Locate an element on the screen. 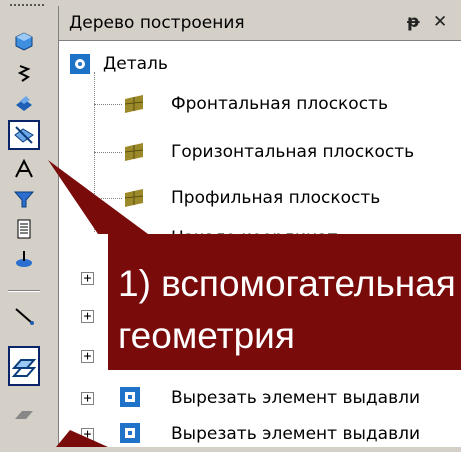  line-icon is located at coordinates (24, 315).